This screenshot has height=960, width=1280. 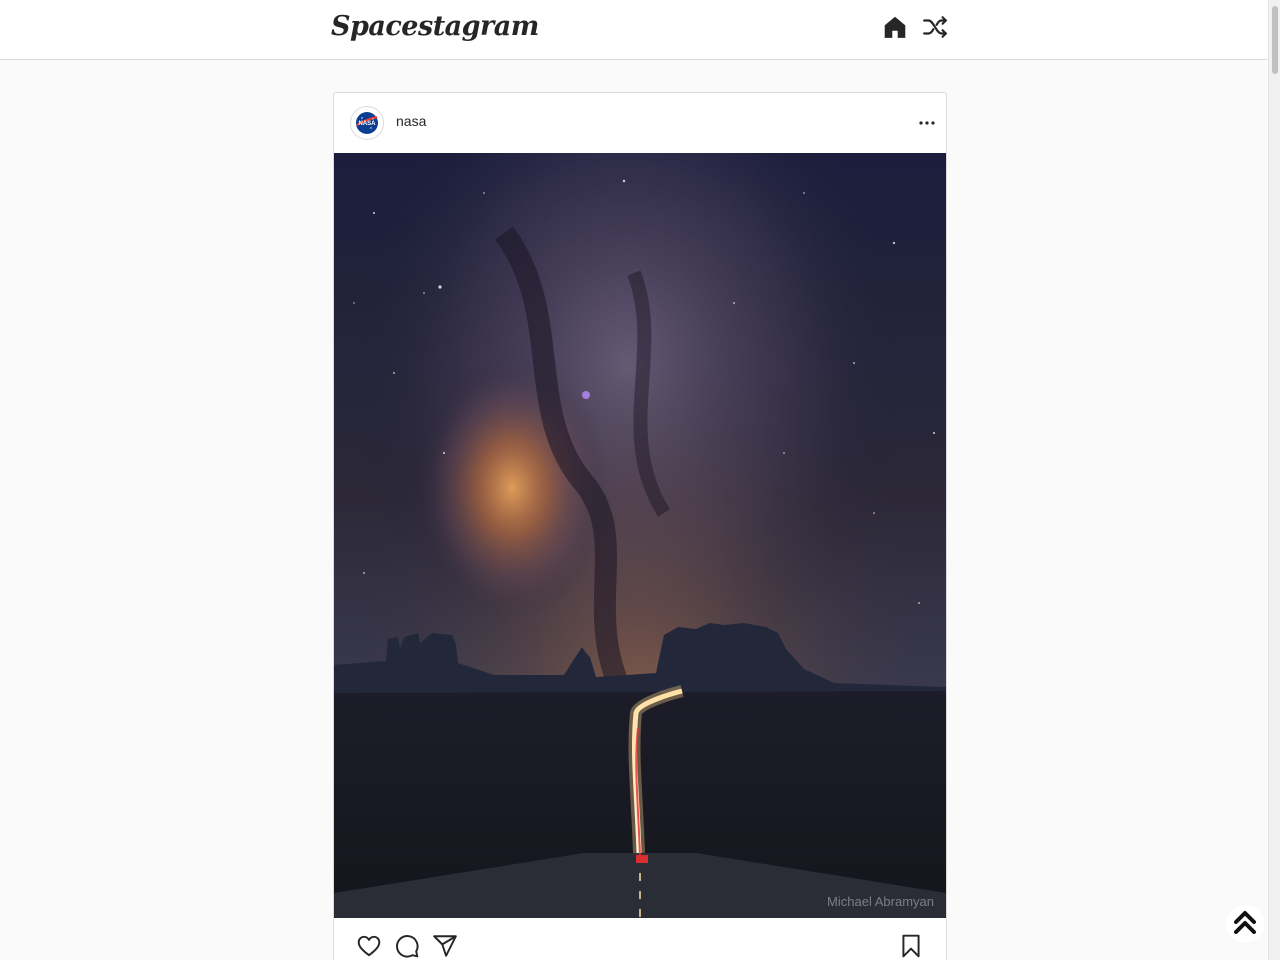 What do you see at coordinates (640, 123) in the screenshot?
I see `post-header: NASA nasa` at bounding box center [640, 123].